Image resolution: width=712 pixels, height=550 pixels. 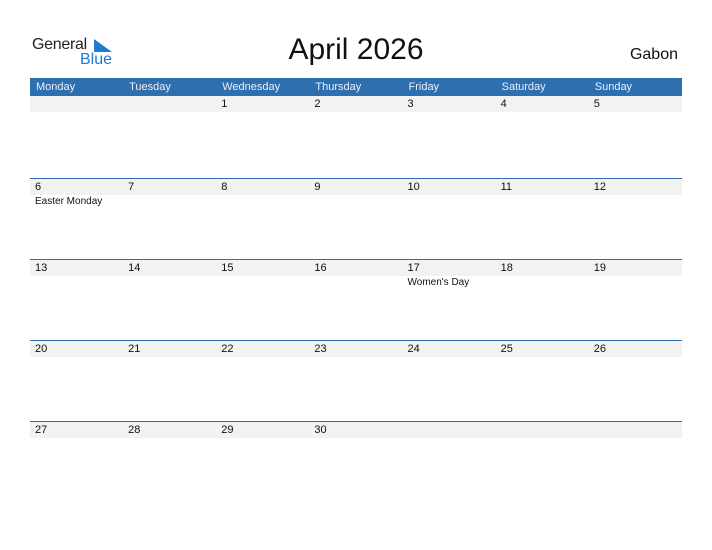 I want to click on day-number-band: 6 7 8 9 10 11 12, so click(x=356, y=187).